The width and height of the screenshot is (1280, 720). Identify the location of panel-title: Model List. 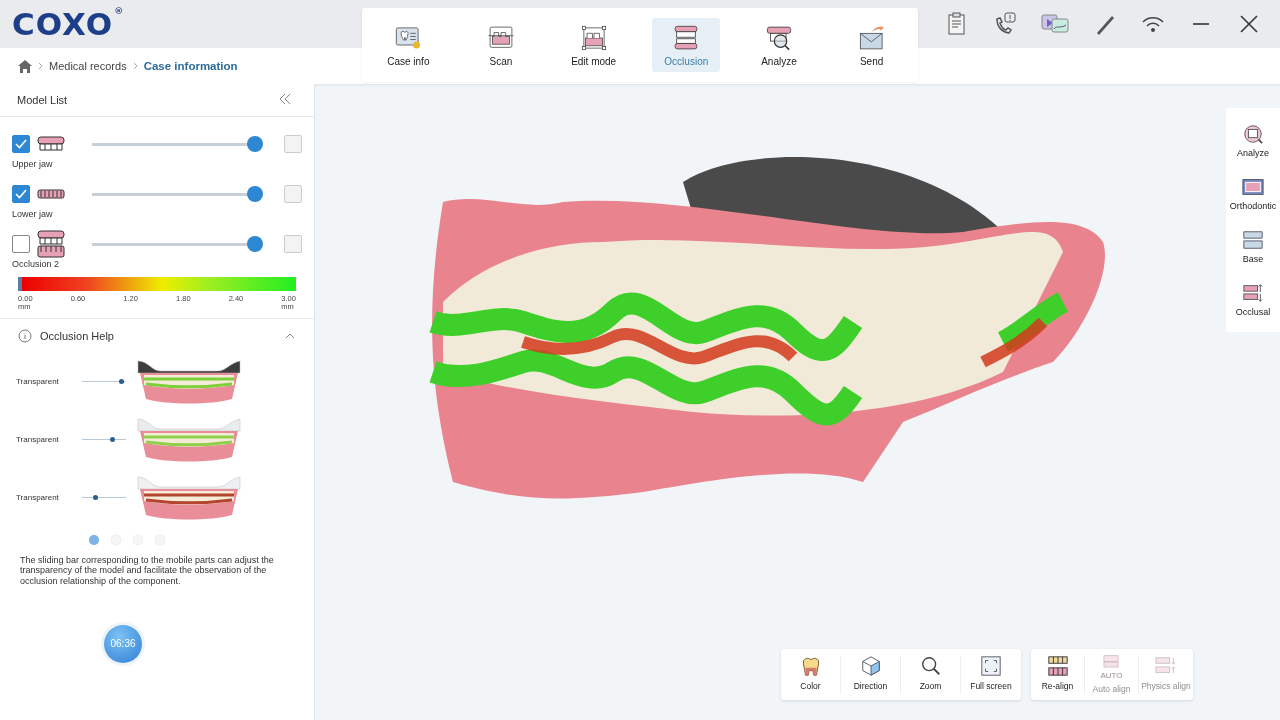
(42, 100).